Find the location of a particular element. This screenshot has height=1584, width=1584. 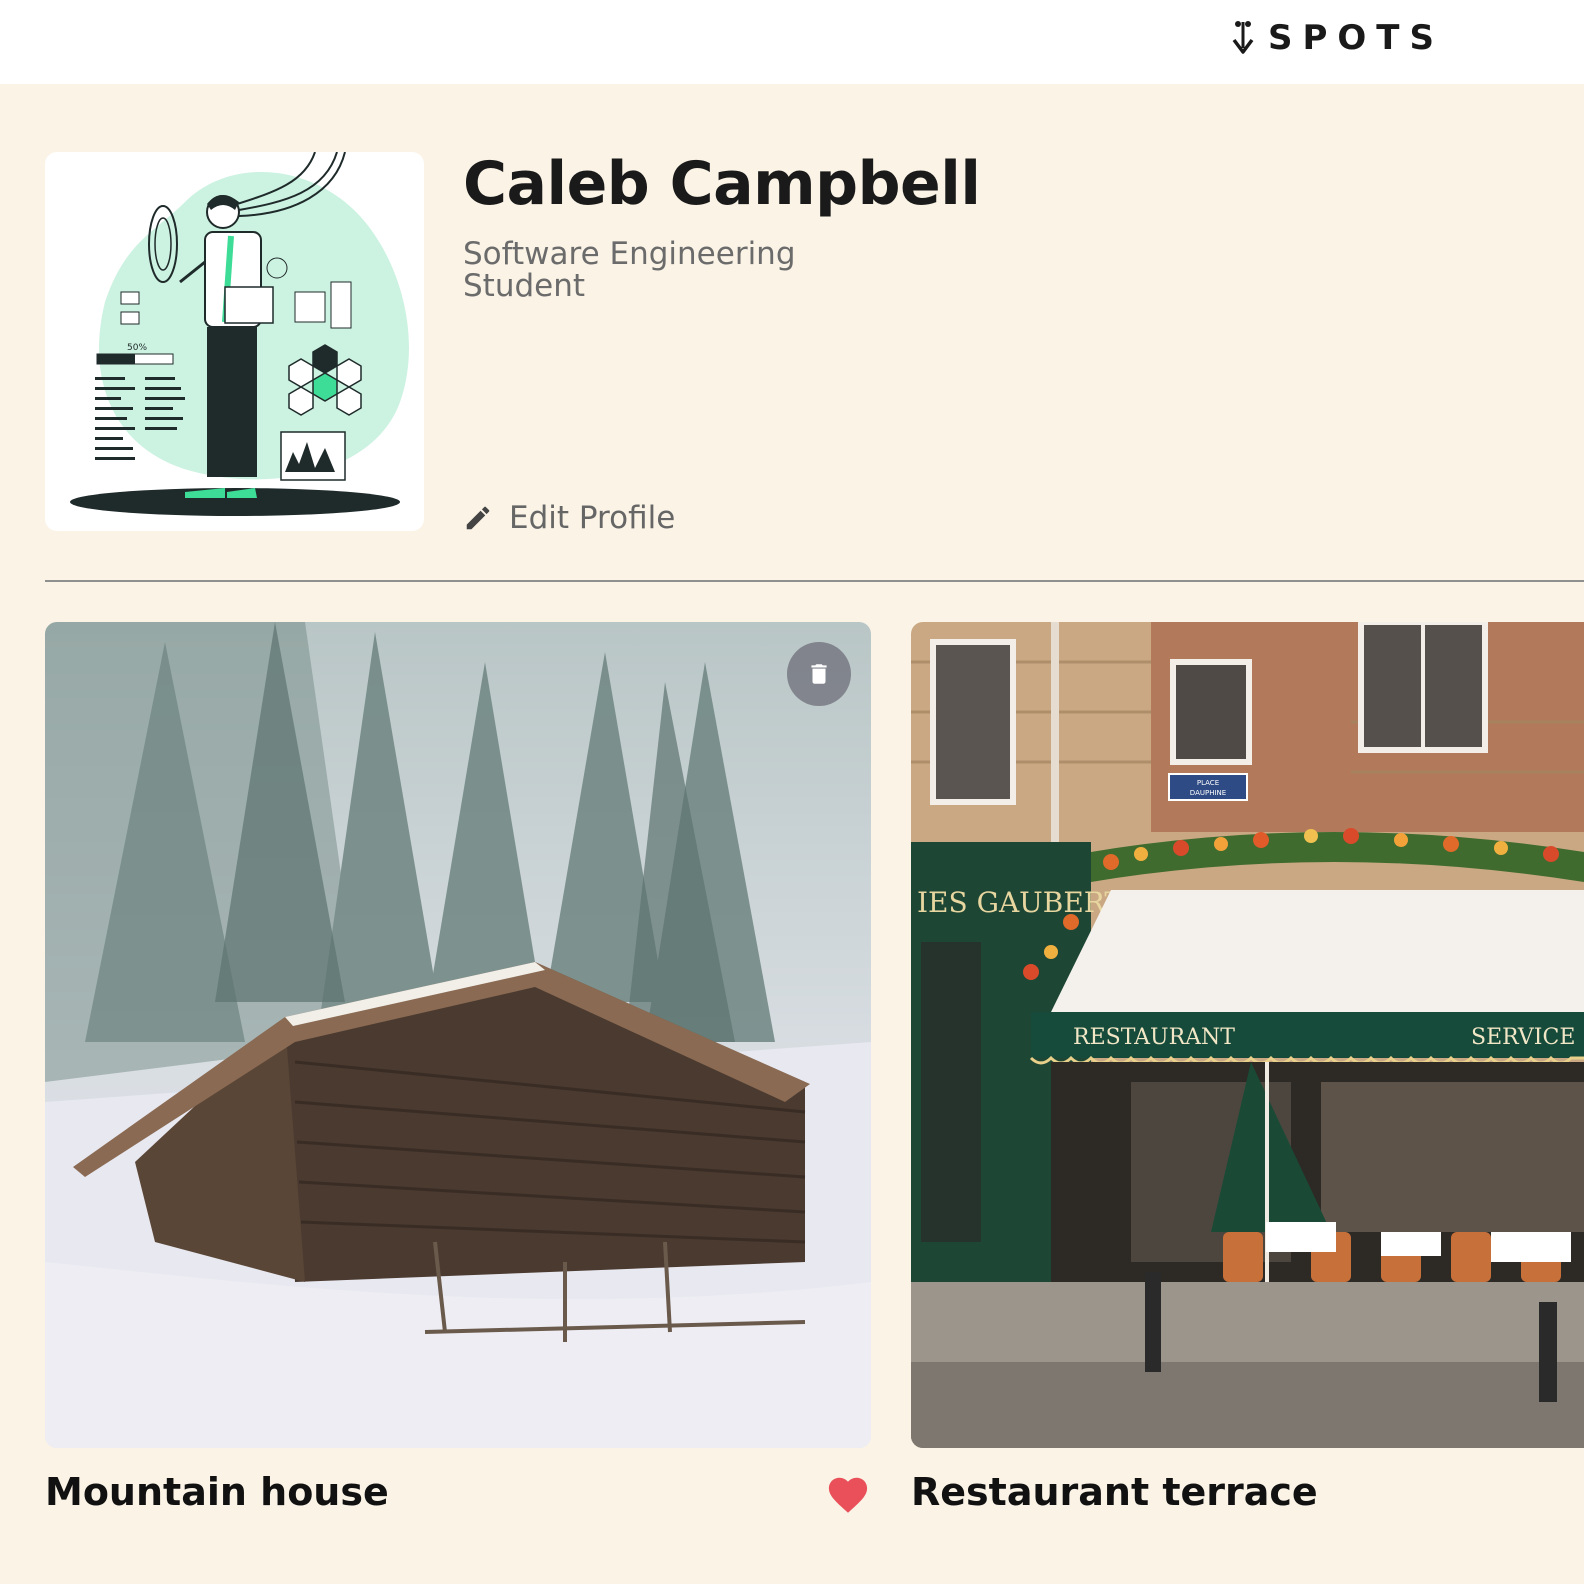

logo-arrow-icon is located at coordinates (1243, 37).